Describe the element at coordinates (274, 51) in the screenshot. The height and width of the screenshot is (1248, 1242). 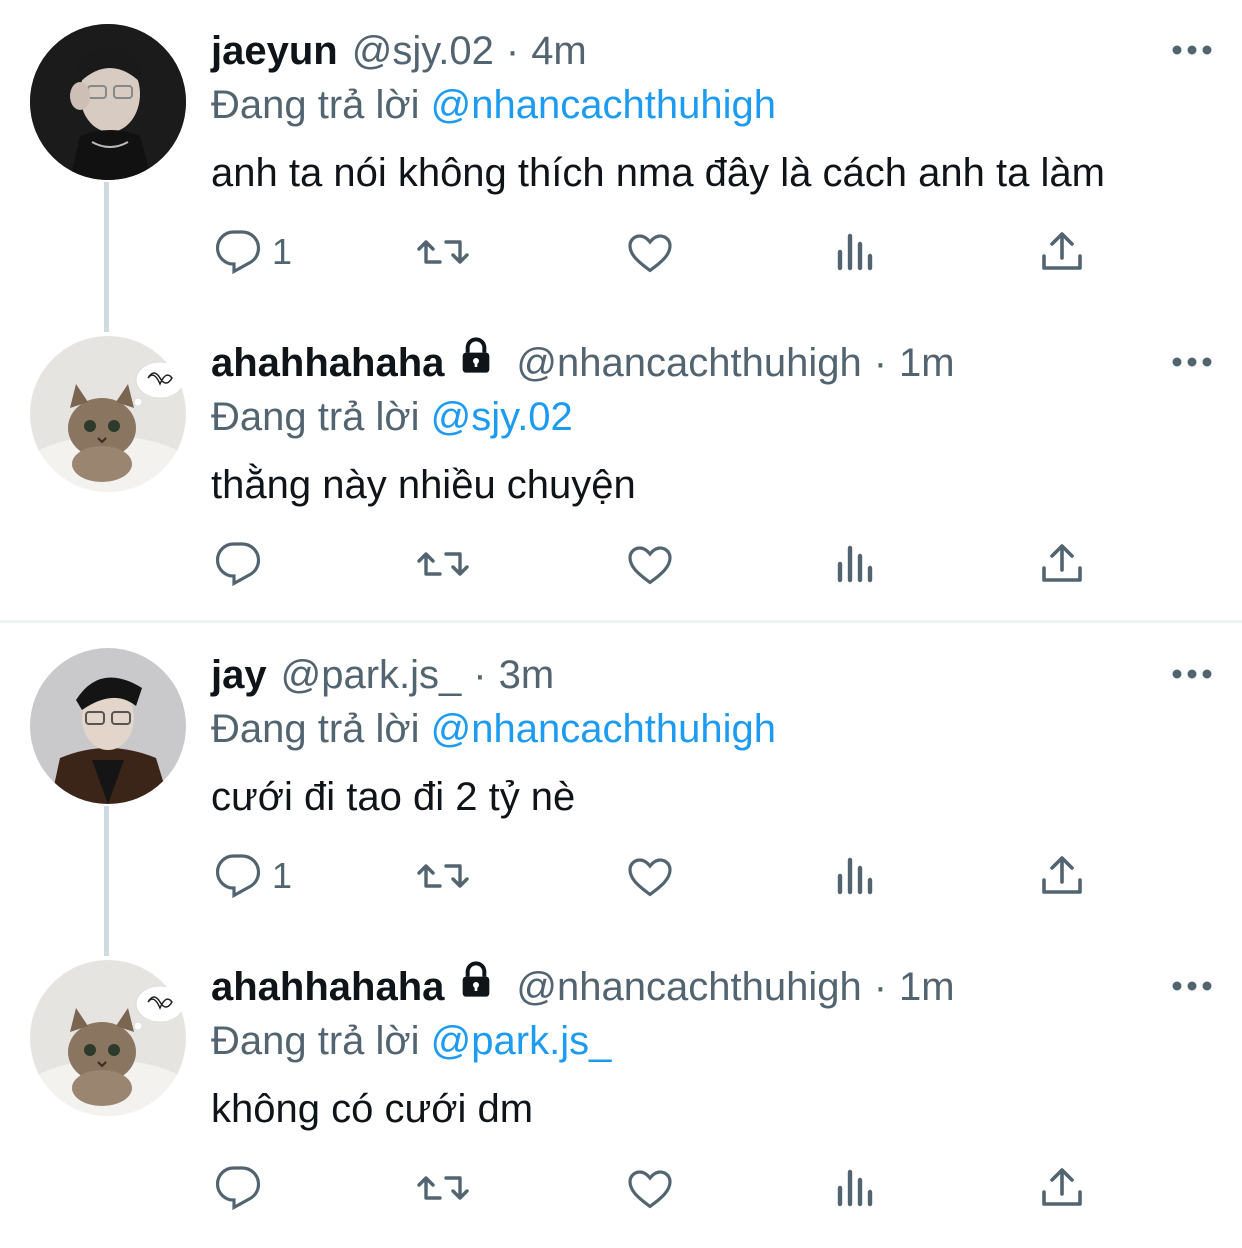
I see `display-name: jaeyun` at that location.